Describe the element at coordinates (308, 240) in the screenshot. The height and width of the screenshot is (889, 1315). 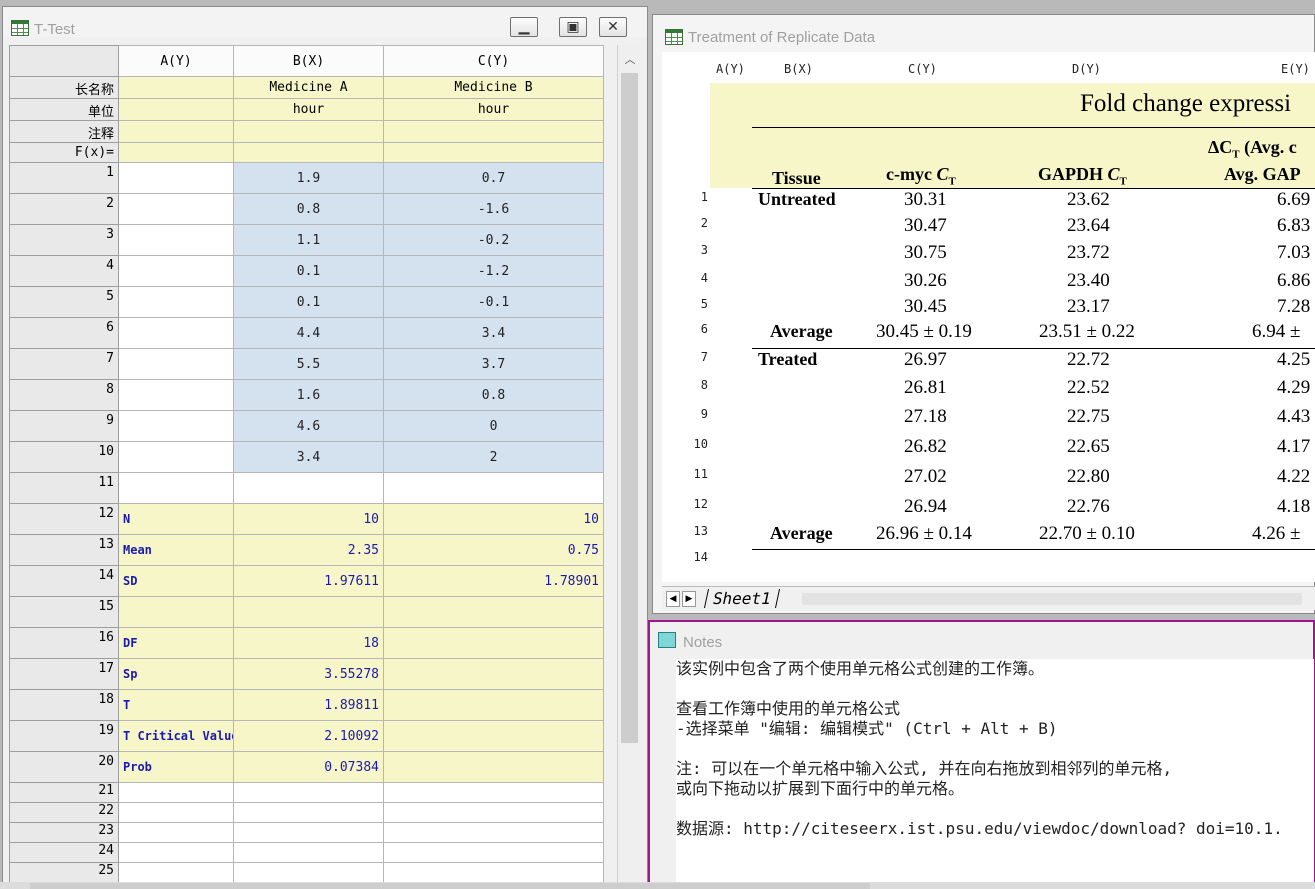
I see `cell-b: 1.1` at that location.